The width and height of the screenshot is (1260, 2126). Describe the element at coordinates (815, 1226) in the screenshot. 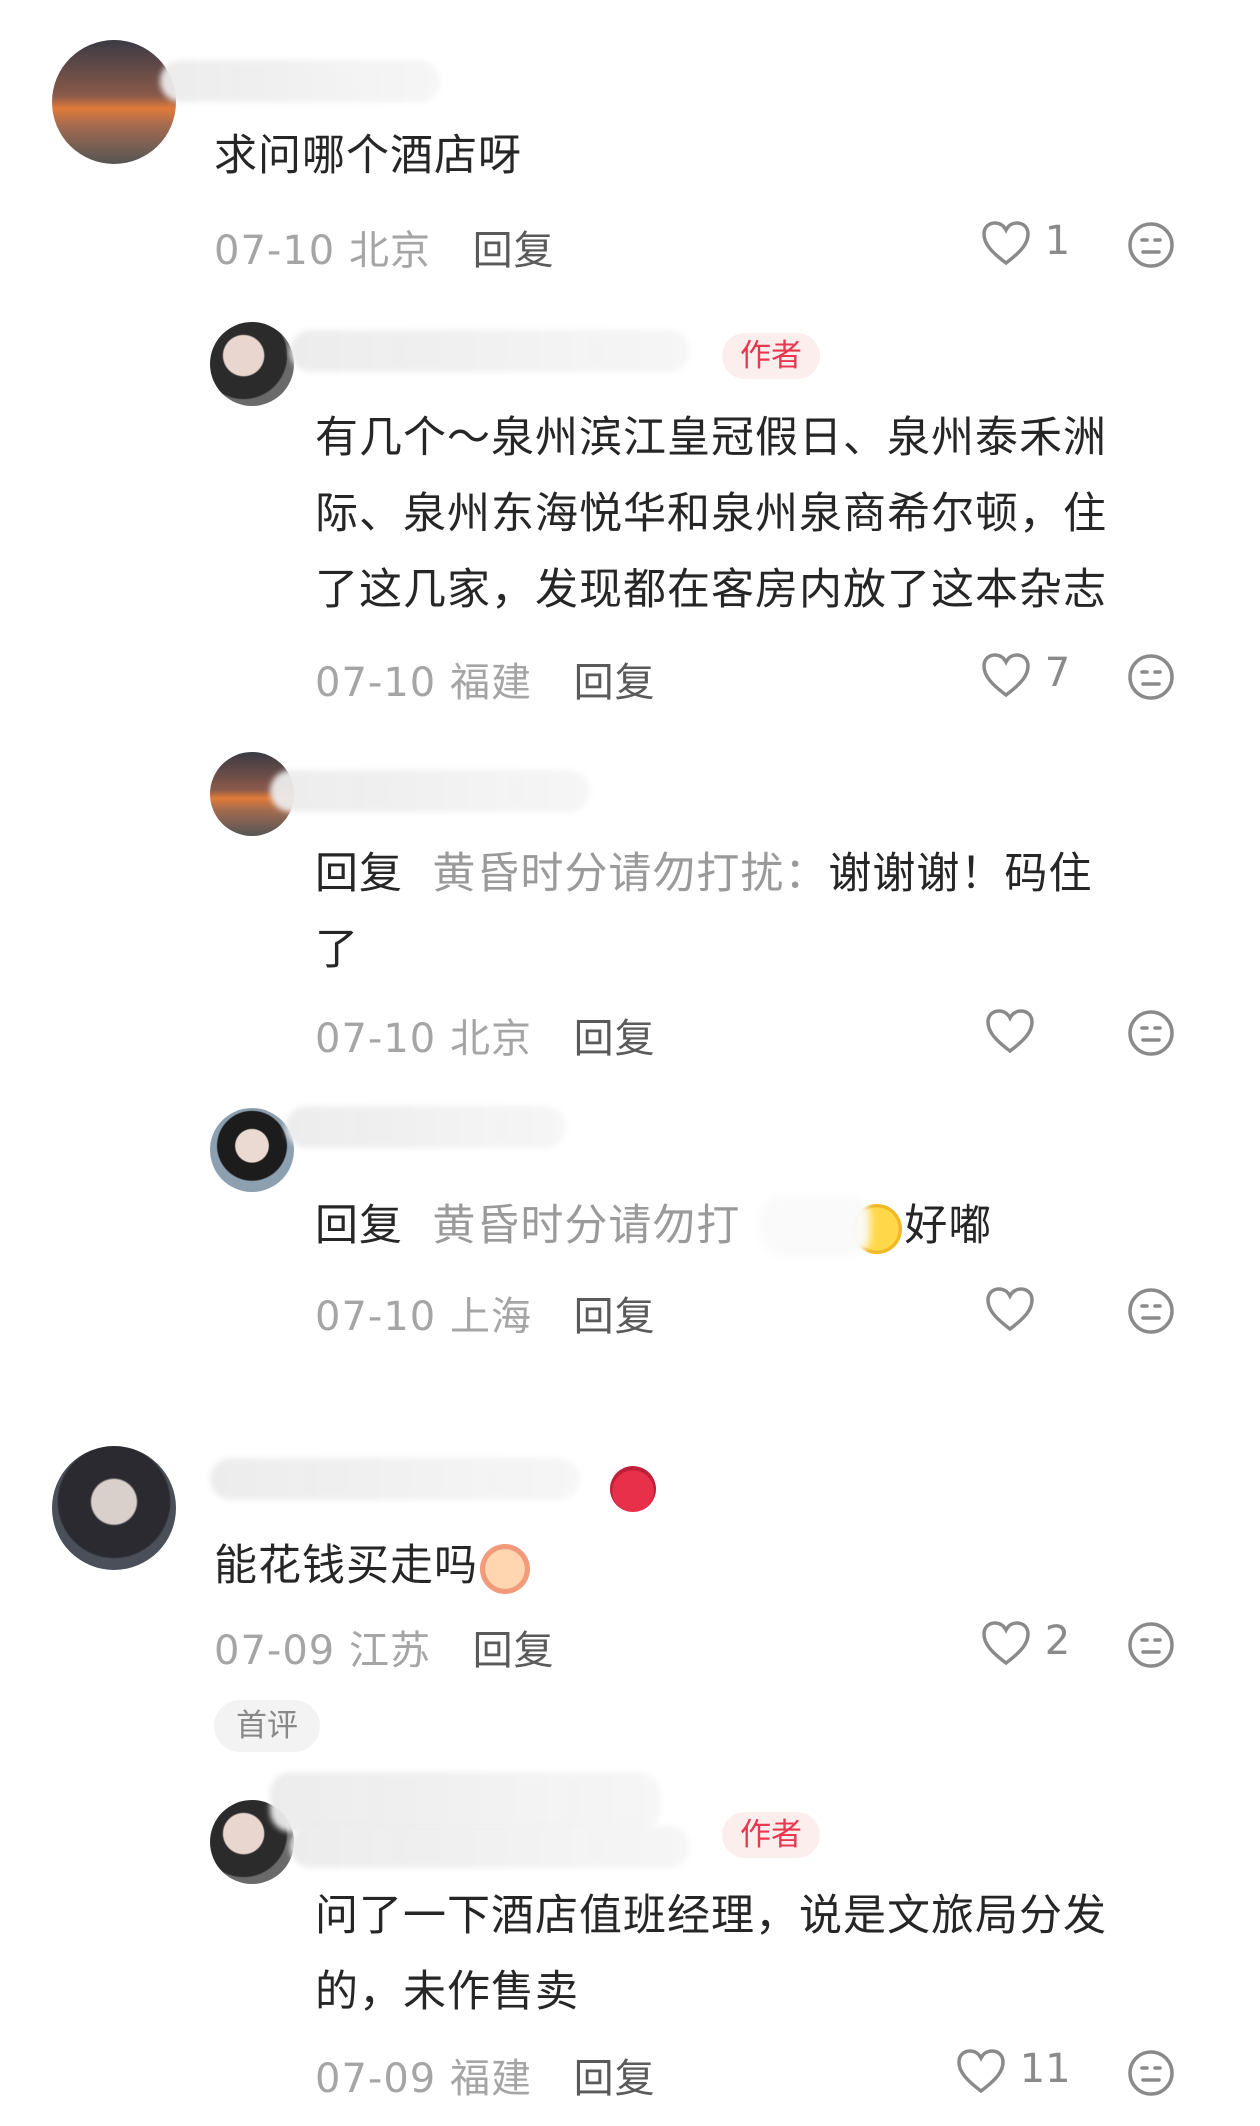

I see `redaction-blur` at that location.